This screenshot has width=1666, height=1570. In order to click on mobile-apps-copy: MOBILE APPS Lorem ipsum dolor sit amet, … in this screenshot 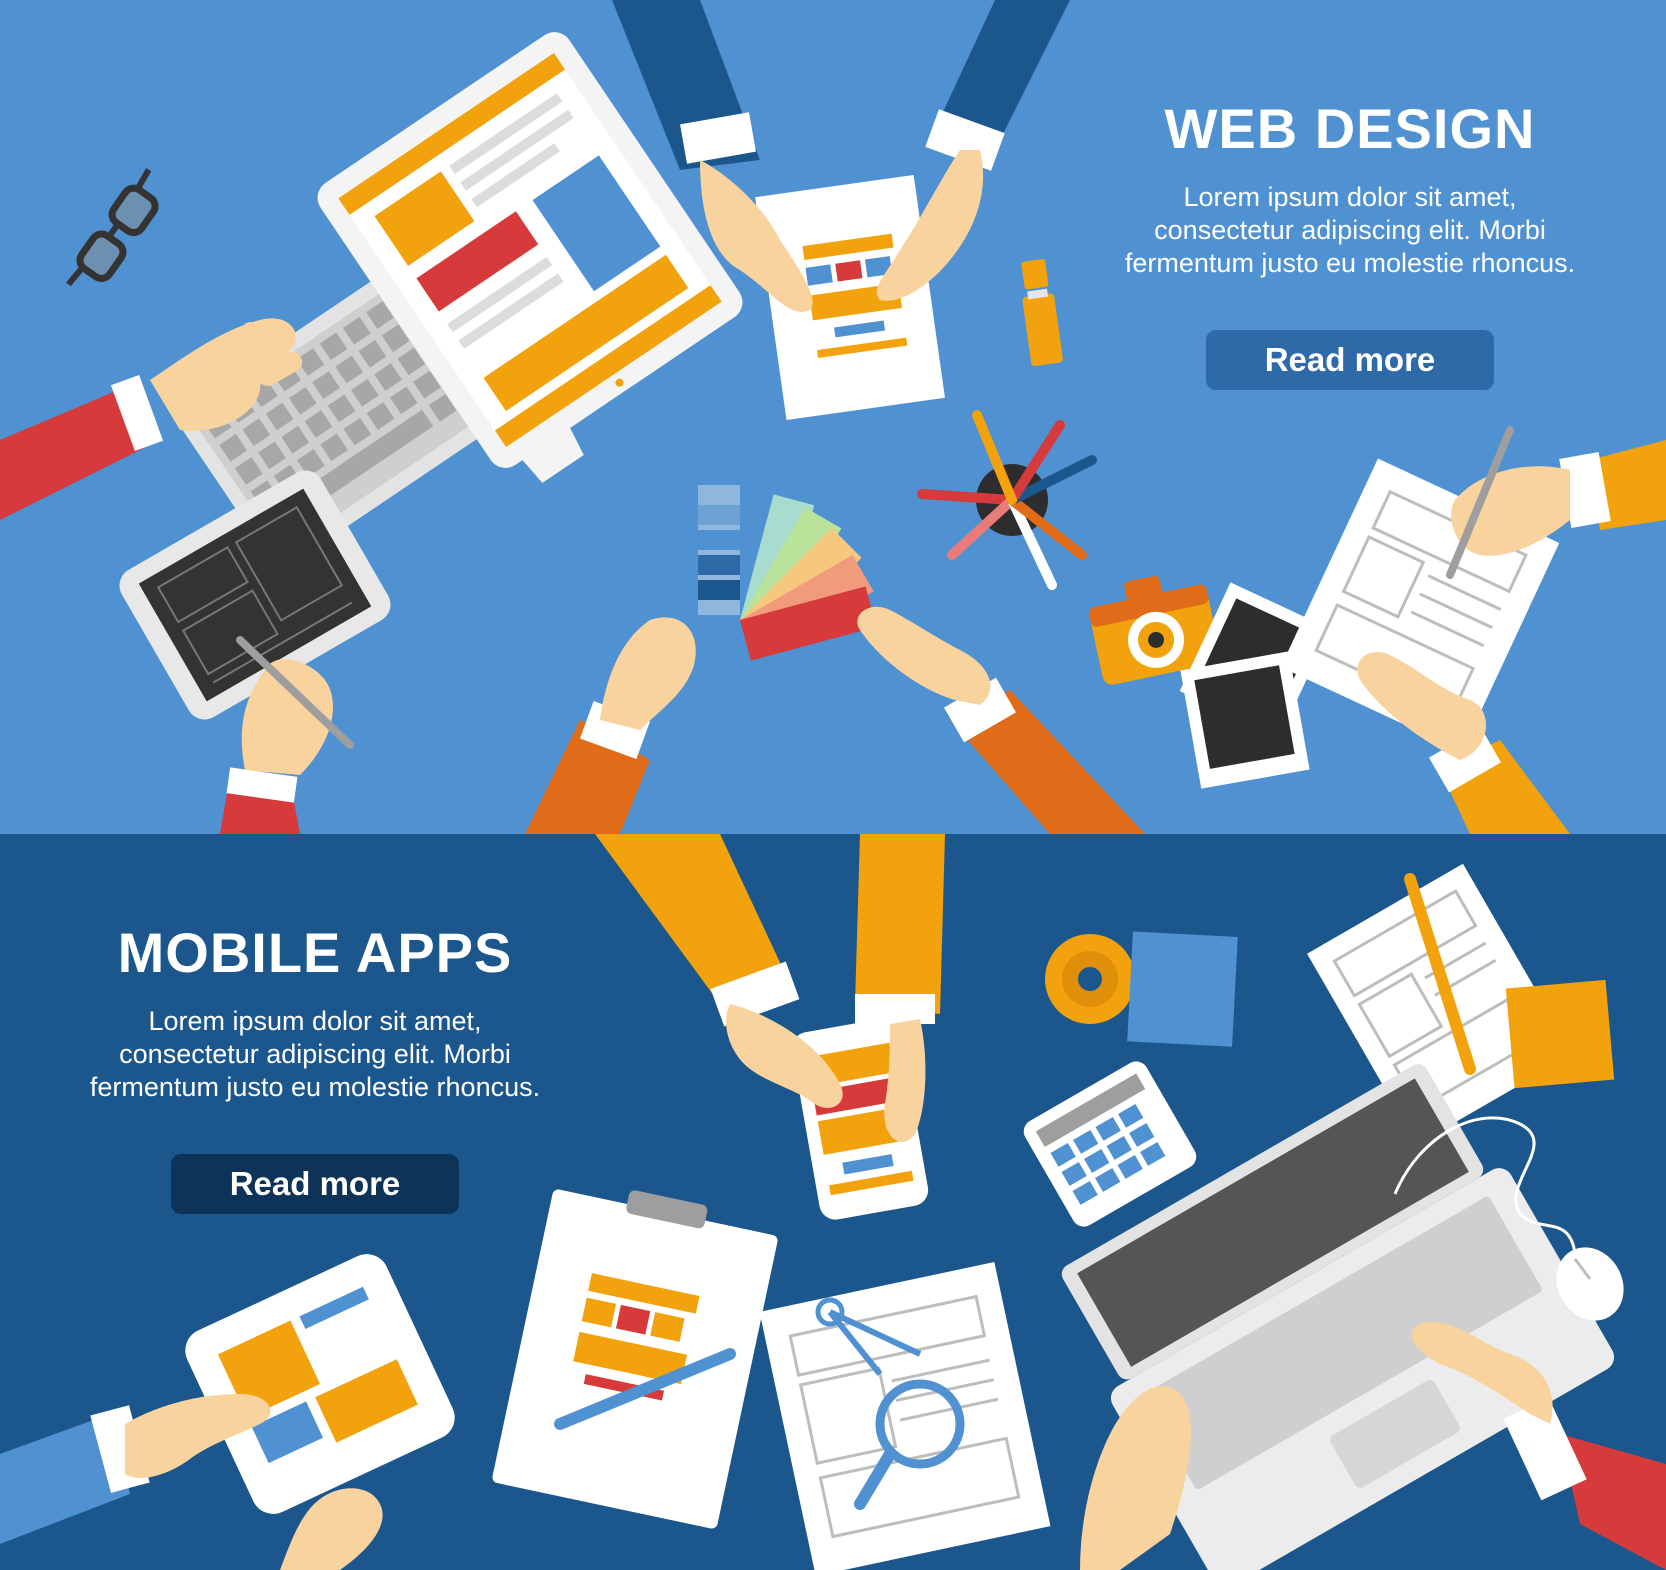, I will do `click(315, 1067)`.